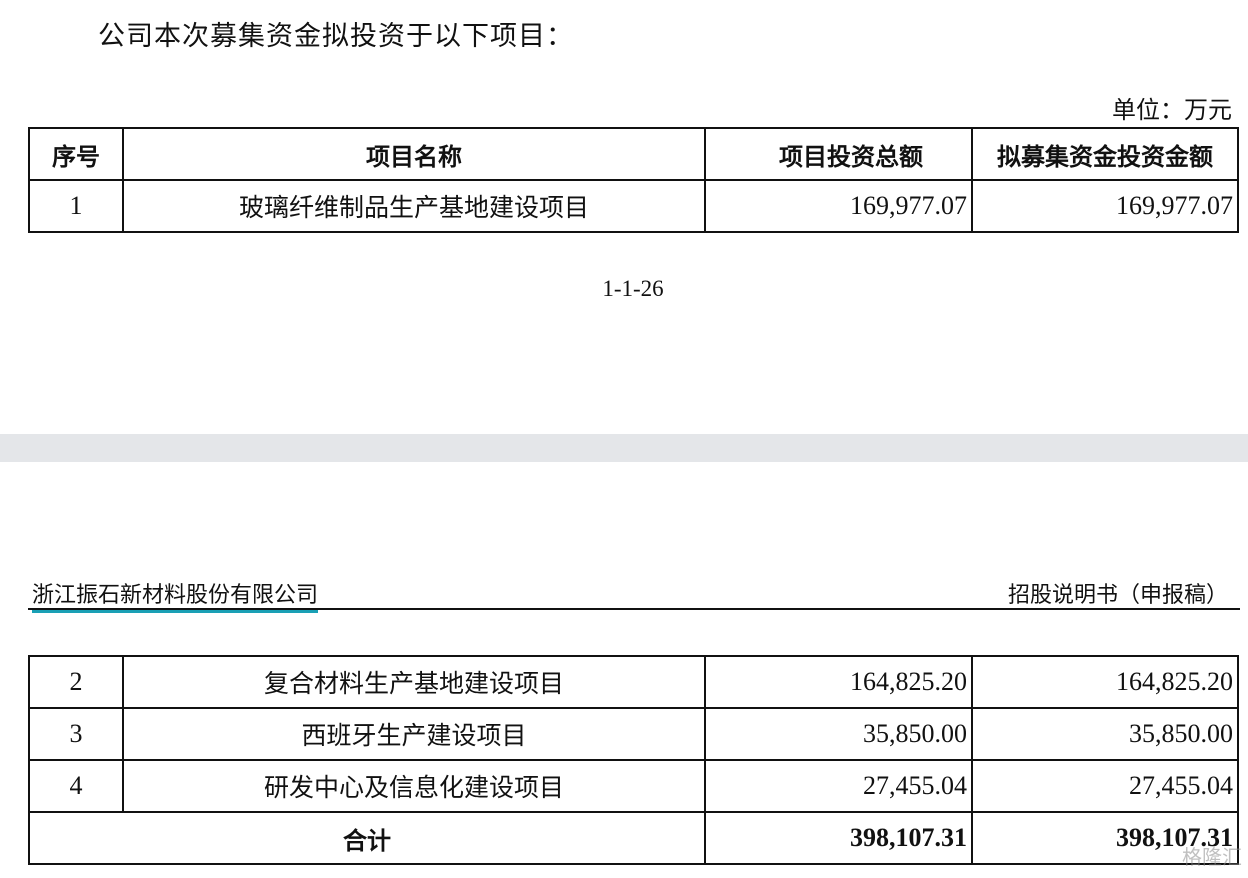 The width and height of the screenshot is (1248, 878). What do you see at coordinates (414, 734) in the screenshot?
I see `row-project-name: 西班牙生产建设项目` at bounding box center [414, 734].